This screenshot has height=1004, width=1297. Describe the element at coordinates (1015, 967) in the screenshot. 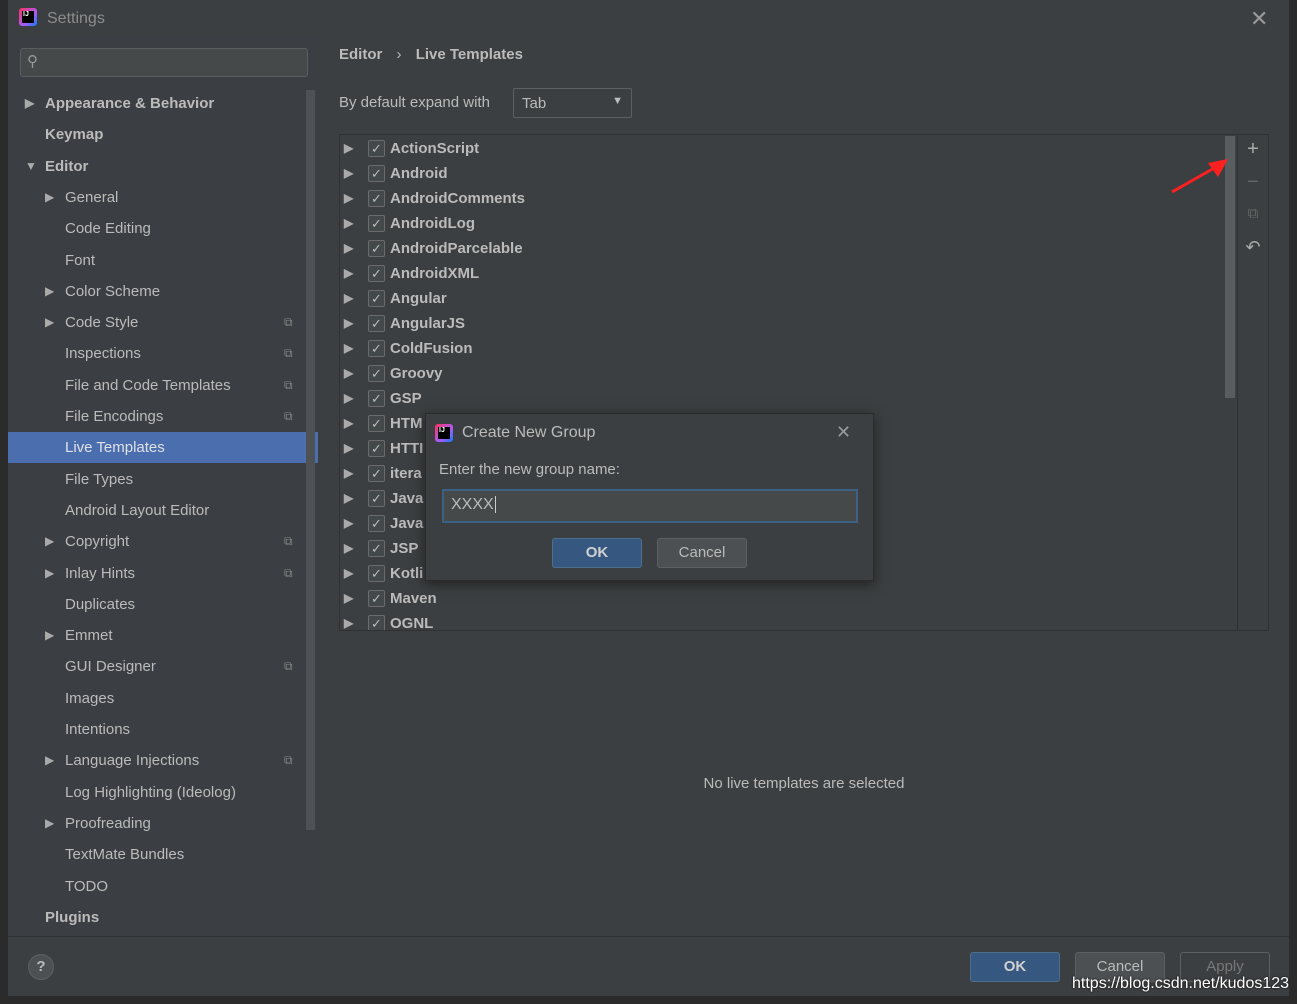

I see `ok-button: OK` at that location.